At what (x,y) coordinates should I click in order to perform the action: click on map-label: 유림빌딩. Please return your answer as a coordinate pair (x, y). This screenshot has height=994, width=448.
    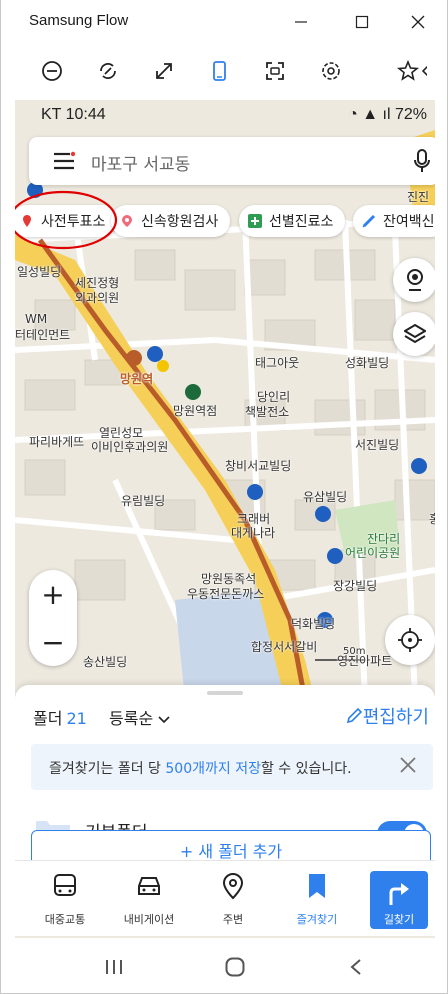
    Looking at the image, I should click on (143, 500).